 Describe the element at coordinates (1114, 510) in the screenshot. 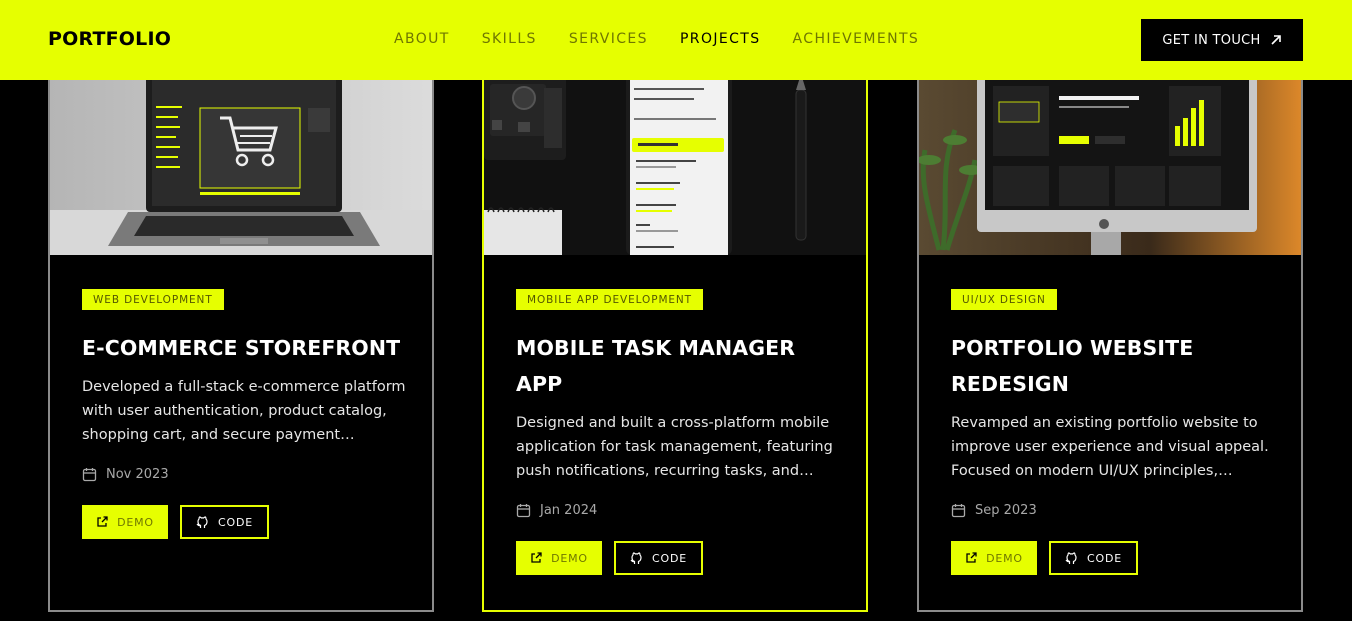

I see `project-date: Sep 2023` at that location.